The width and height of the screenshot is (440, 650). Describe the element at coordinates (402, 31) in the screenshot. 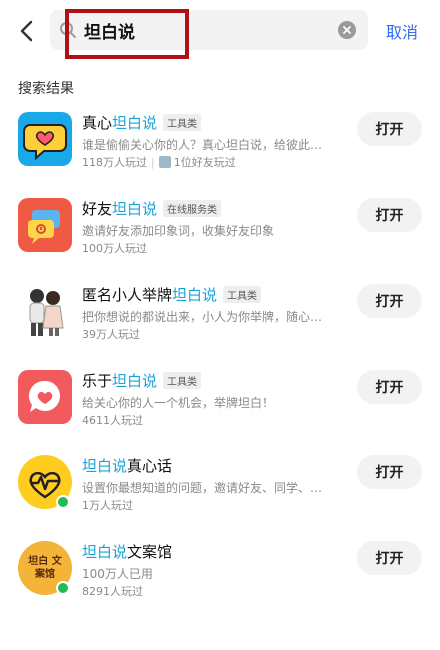

I see `cancel-button: 取消` at that location.